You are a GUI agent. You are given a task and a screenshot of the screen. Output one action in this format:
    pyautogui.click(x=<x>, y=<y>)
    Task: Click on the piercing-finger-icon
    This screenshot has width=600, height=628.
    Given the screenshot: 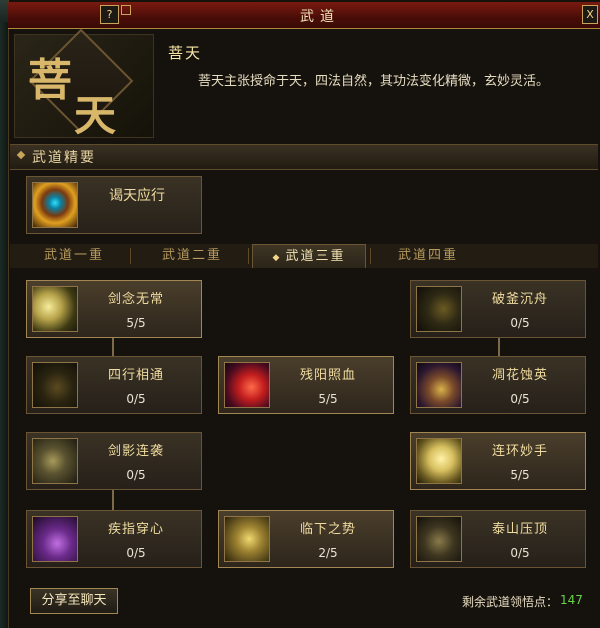 What is the action you would take?
    pyautogui.click(x=55, y=539)
    